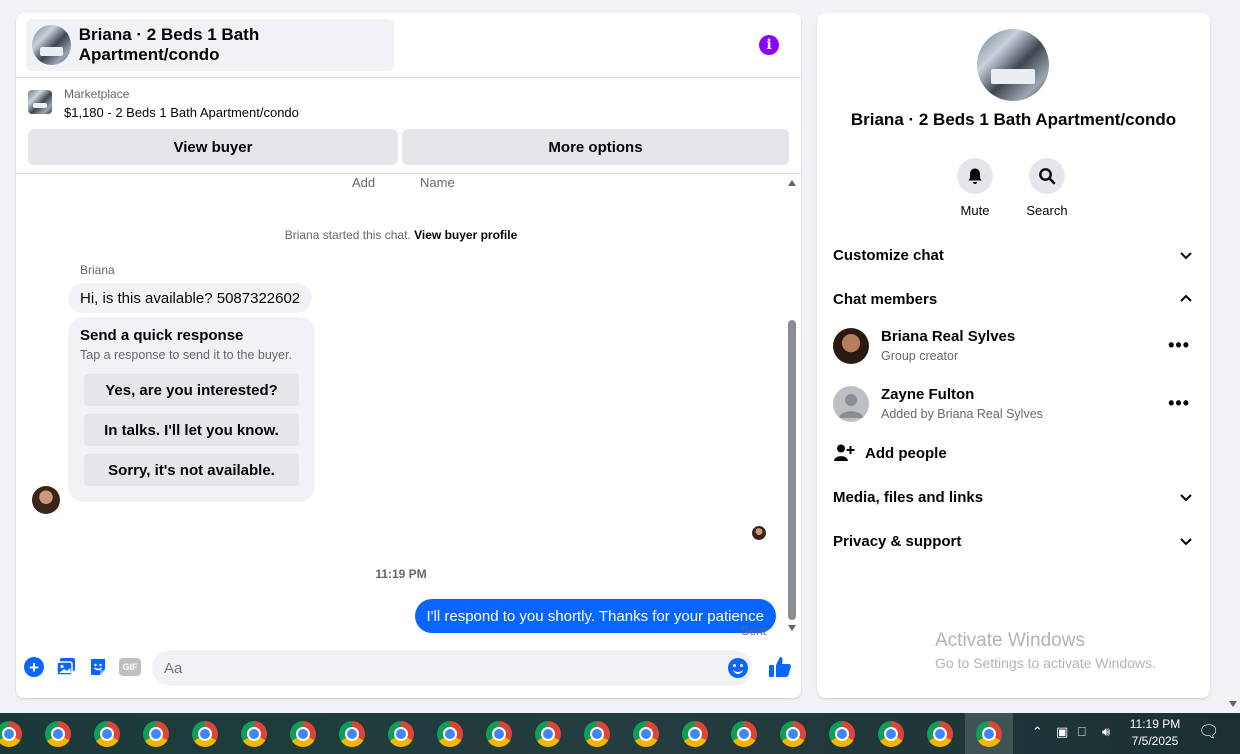 This screenshot has width=1240, height=754. I want to click on more-options-button: More options, so click(595, 147).